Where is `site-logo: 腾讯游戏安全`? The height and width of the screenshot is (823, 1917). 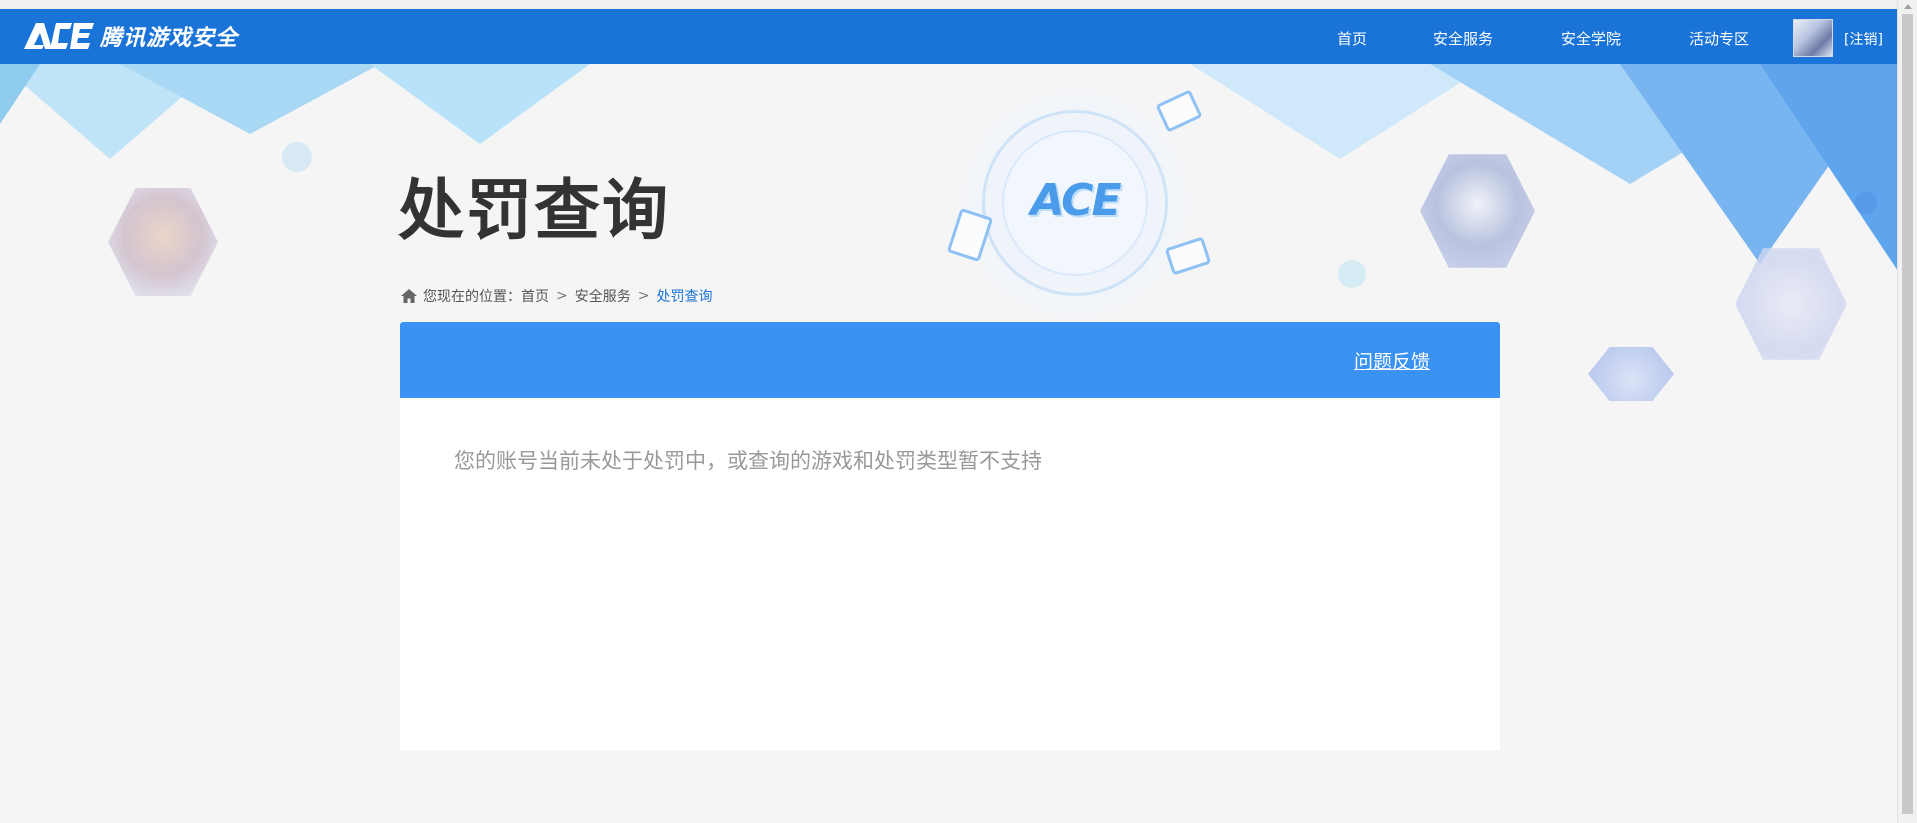 site-logo: 腾讯游戏安全 is located at coordinates (130, 36).